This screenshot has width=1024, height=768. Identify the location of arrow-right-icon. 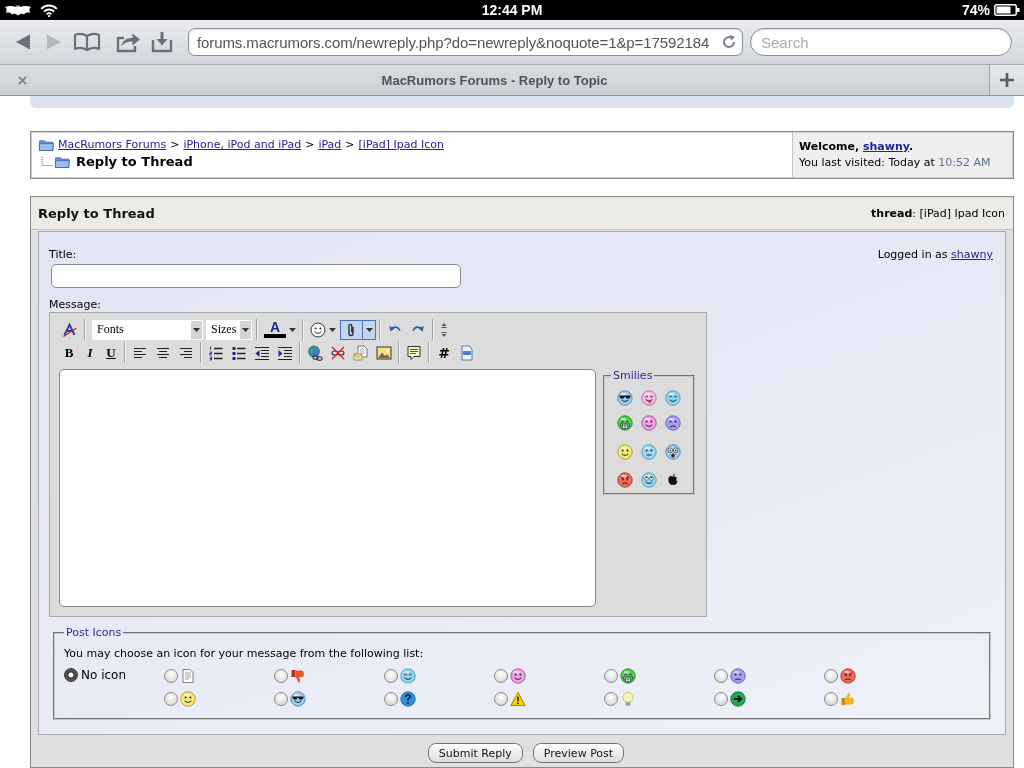
(738, 698).